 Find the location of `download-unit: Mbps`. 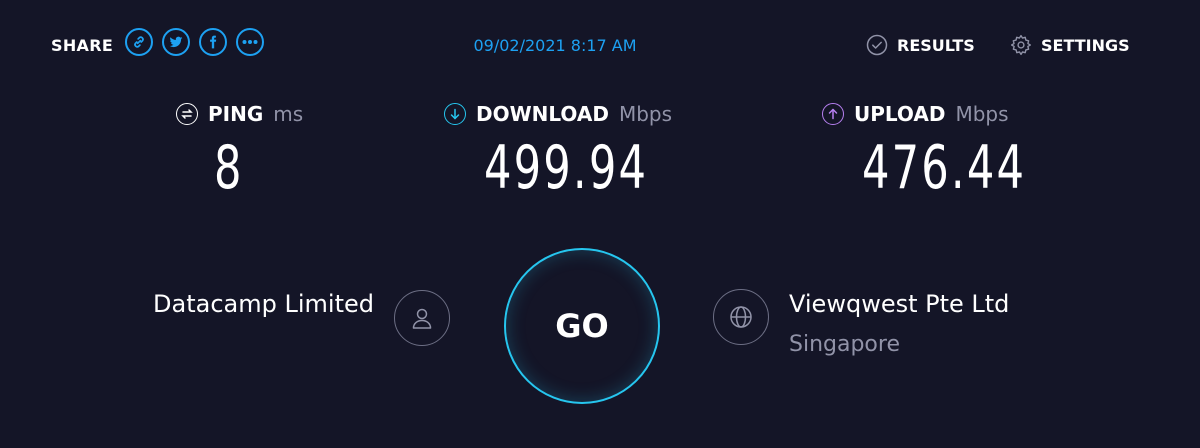

download-unit: Mbps is located at coordinates (645, 114).